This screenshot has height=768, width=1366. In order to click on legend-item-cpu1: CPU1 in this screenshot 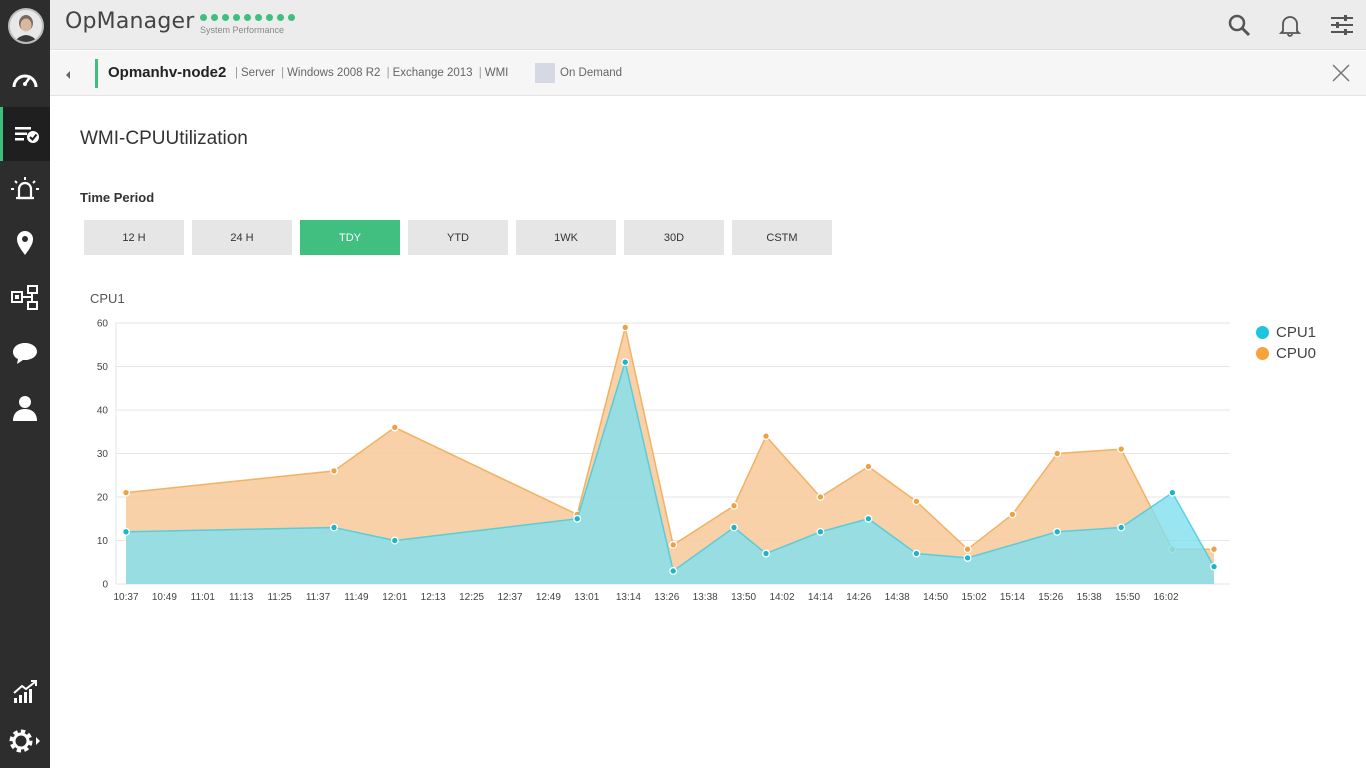, I will do `click(1286, 332)`.